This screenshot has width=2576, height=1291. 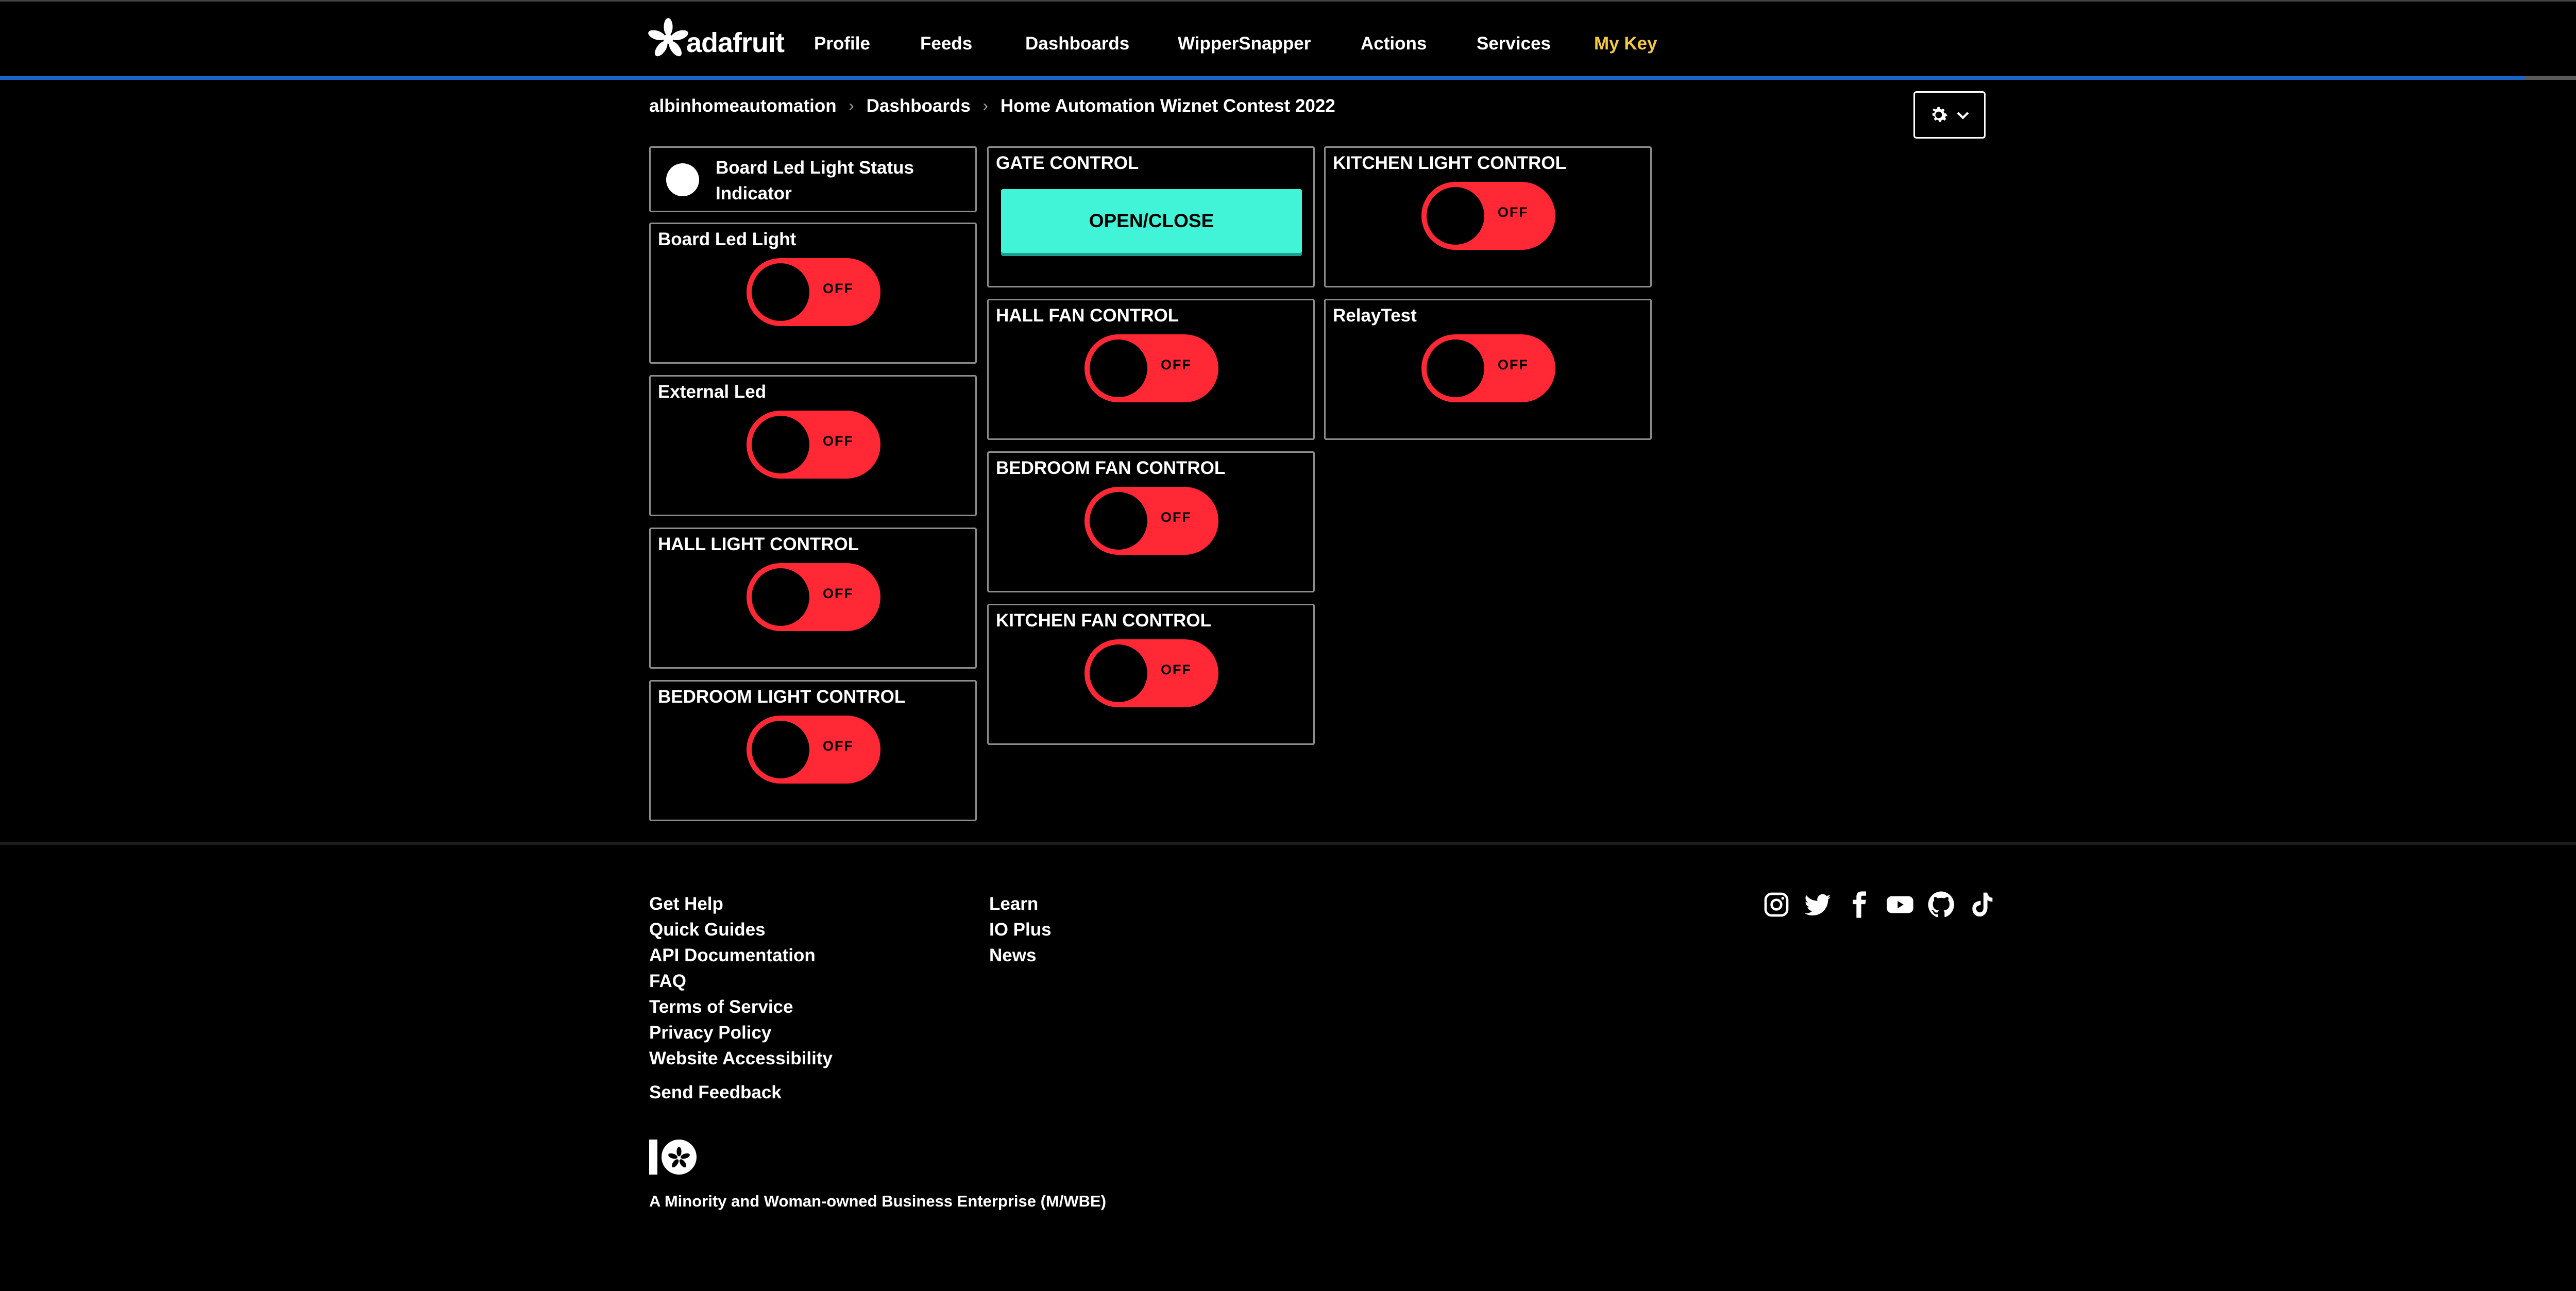 I want to click on breadcrumb-dashboards: Dashboards, so click(x=919, y=106).